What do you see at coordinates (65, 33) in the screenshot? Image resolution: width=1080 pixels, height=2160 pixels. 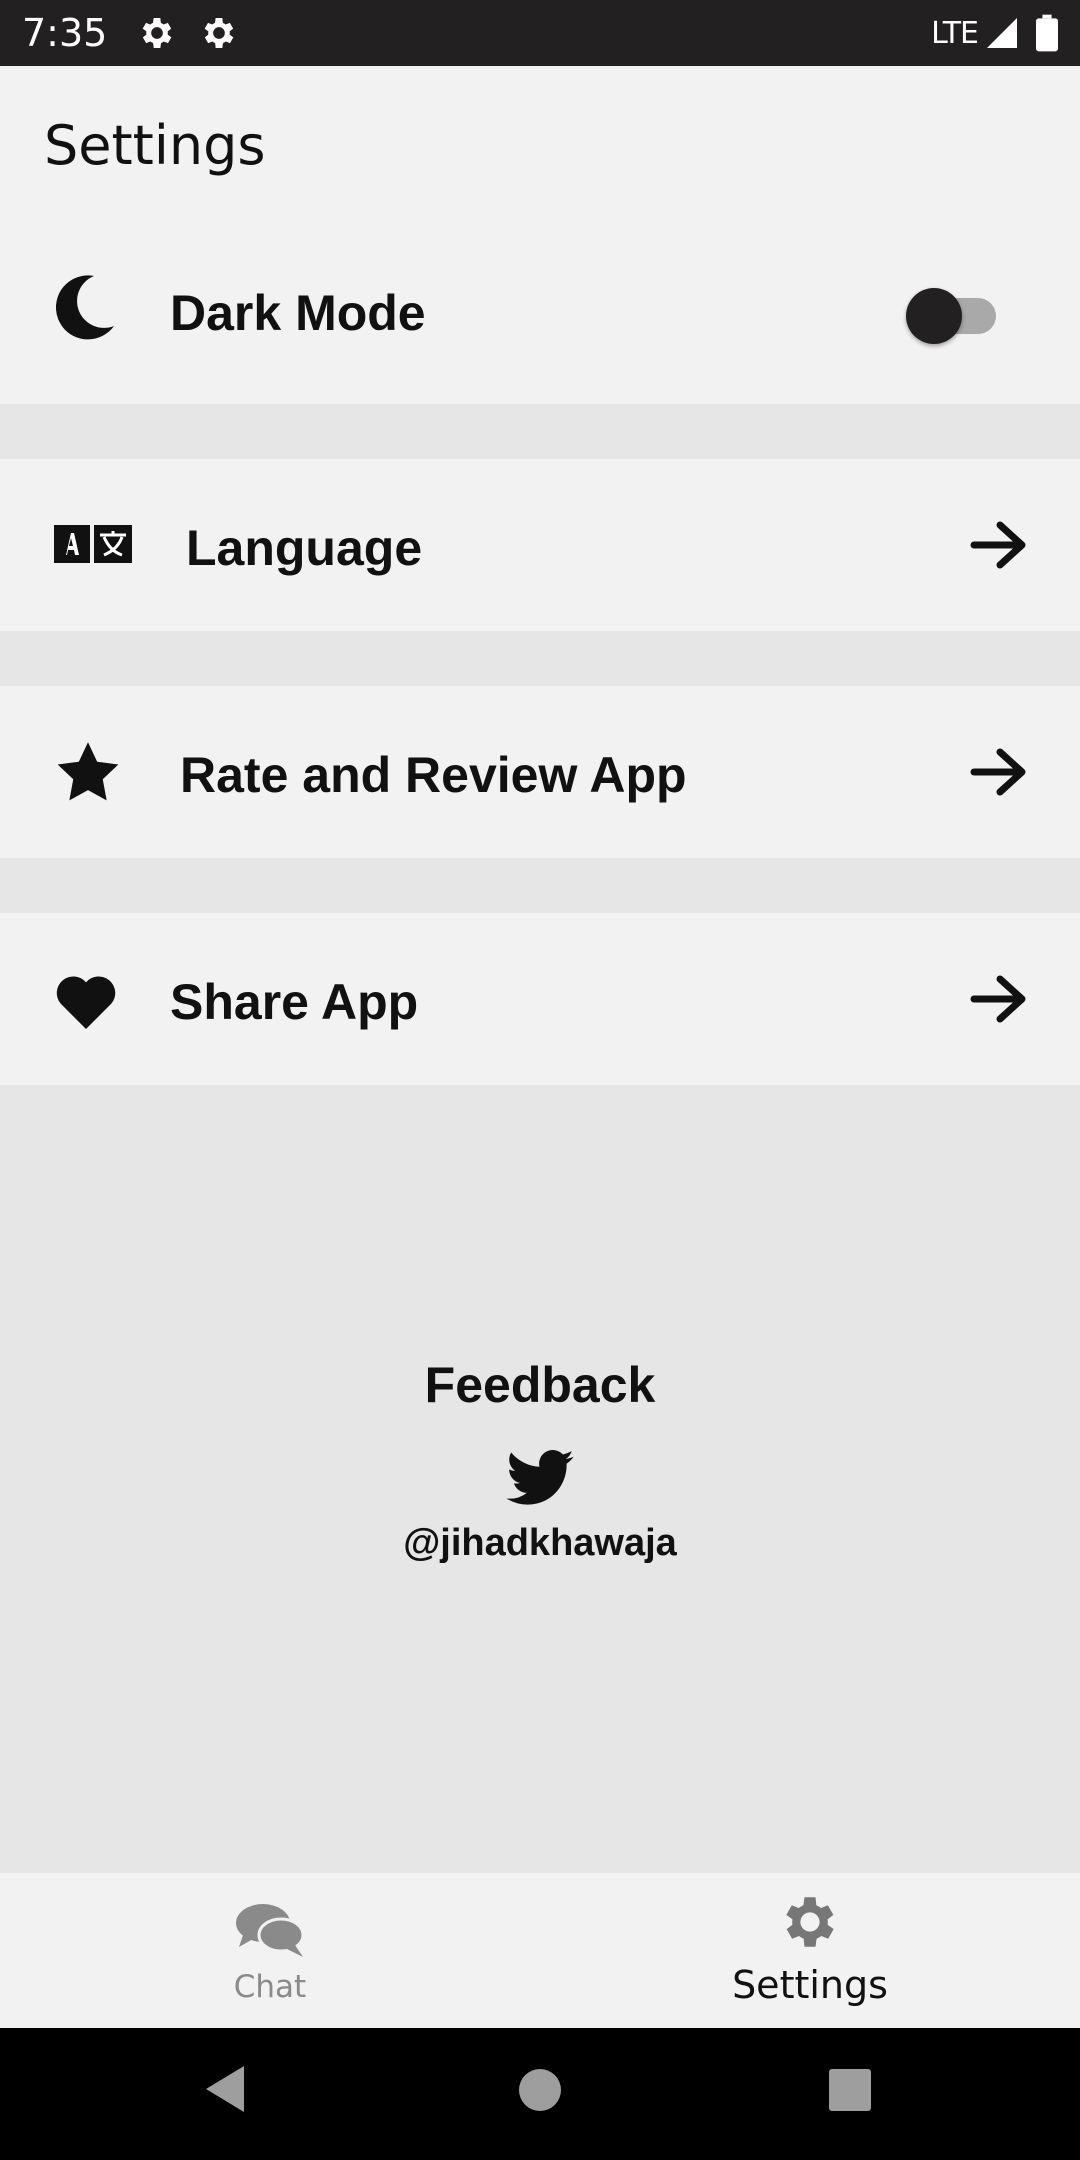 I see `status-time: 7:35` at bounding box center [65, 33].